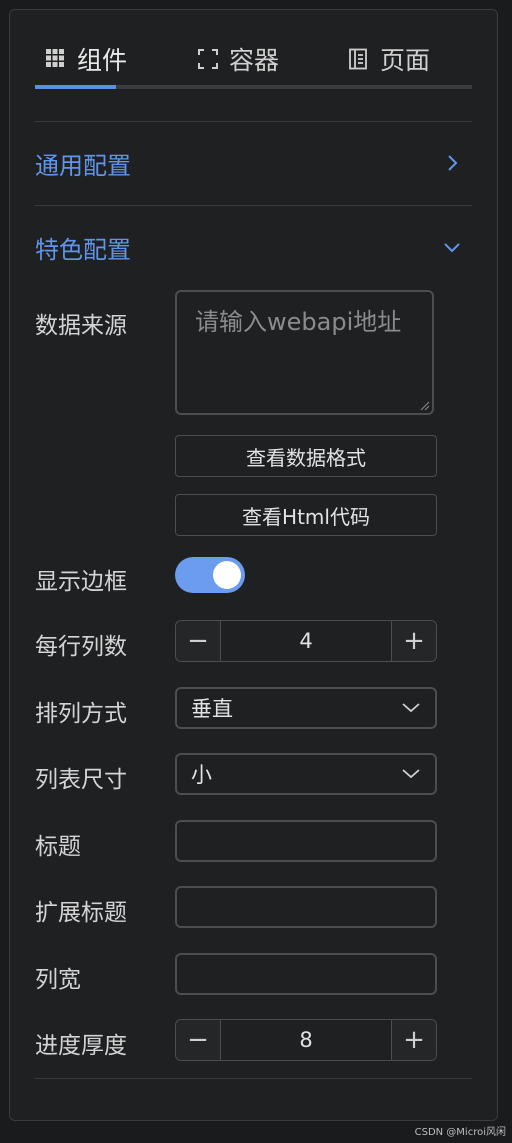 Image resolution: width=512 pixels, height=1143 pixels. I want to click on page-icon, so click(359, 59).